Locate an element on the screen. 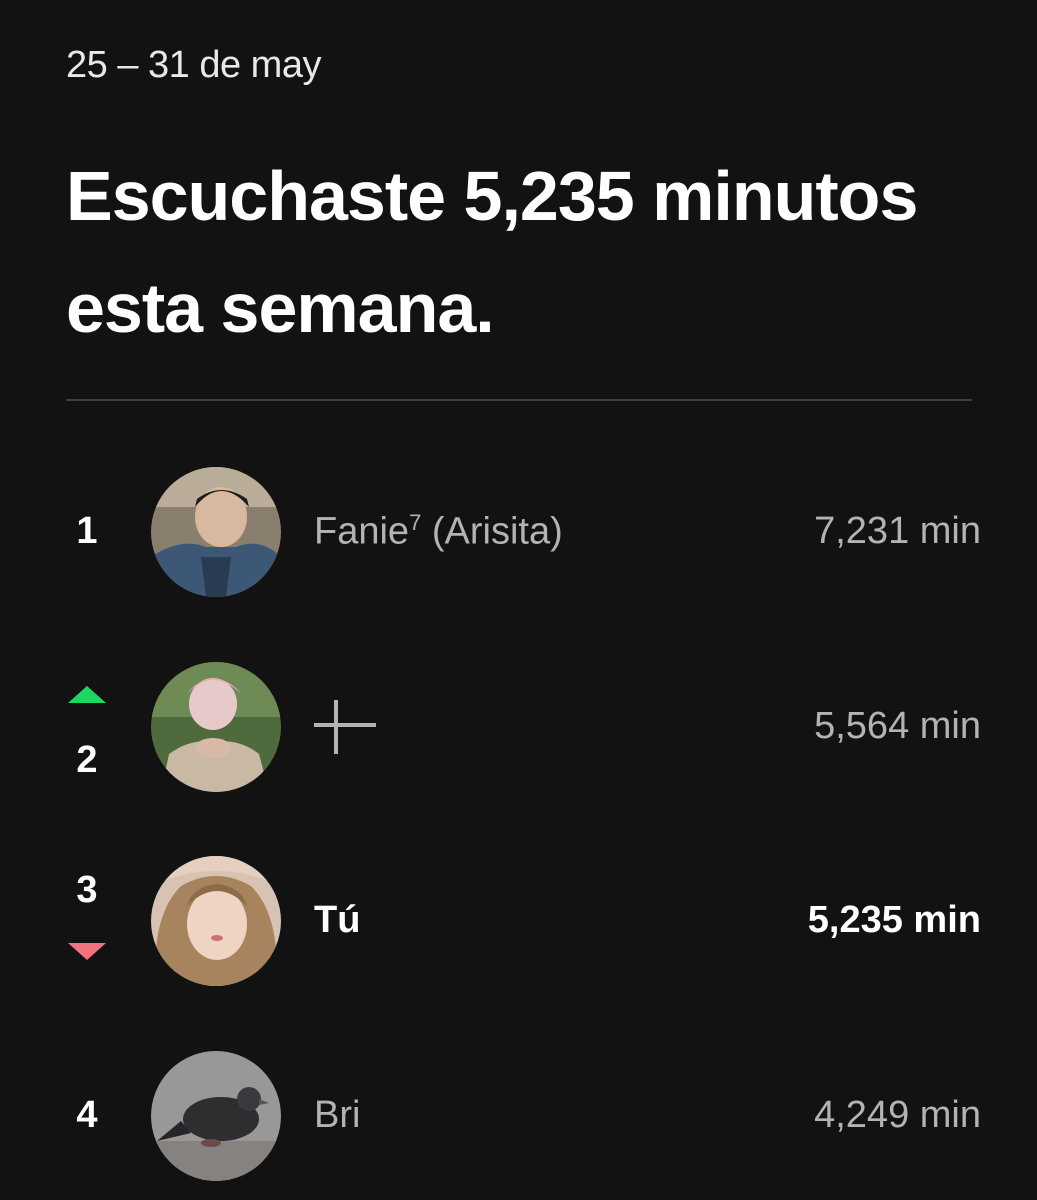 The image size is (1037, 1200). trend-down-icon is located at coordinates (87, 951).